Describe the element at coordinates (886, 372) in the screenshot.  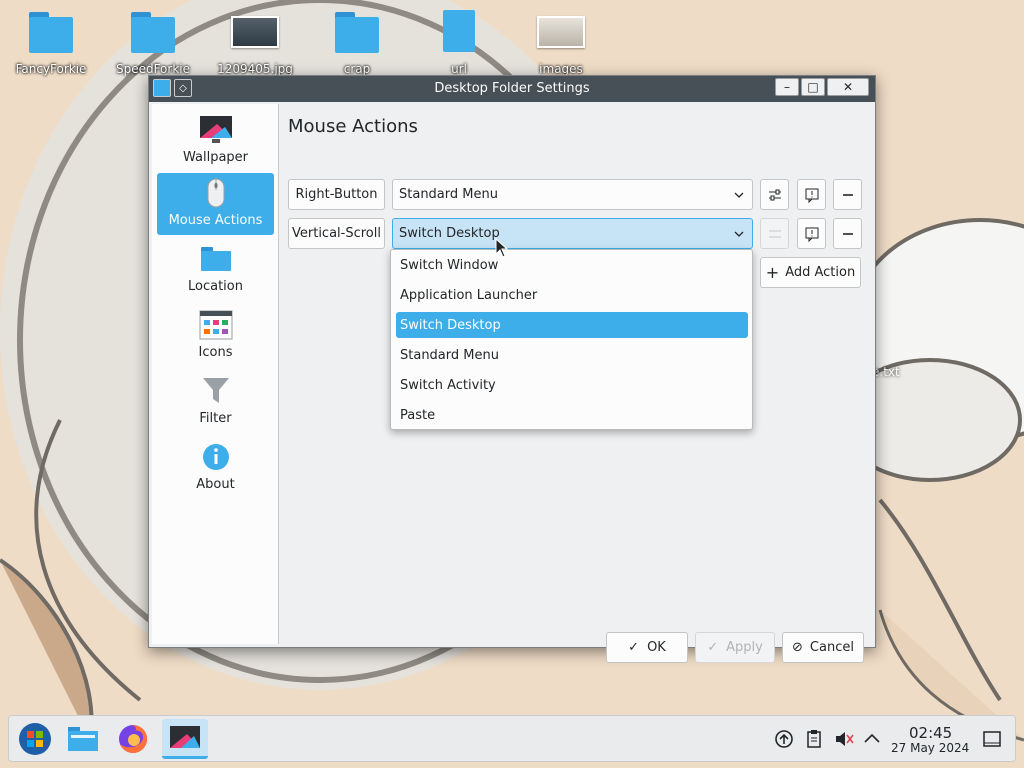
I see `desktop-icon-partial-label: e.txt` at that location.